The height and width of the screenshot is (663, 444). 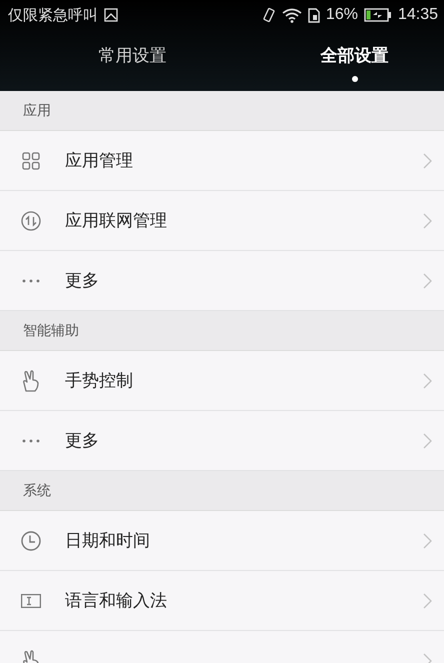 I want to click on grid-icon, so click(x=31, y=161).